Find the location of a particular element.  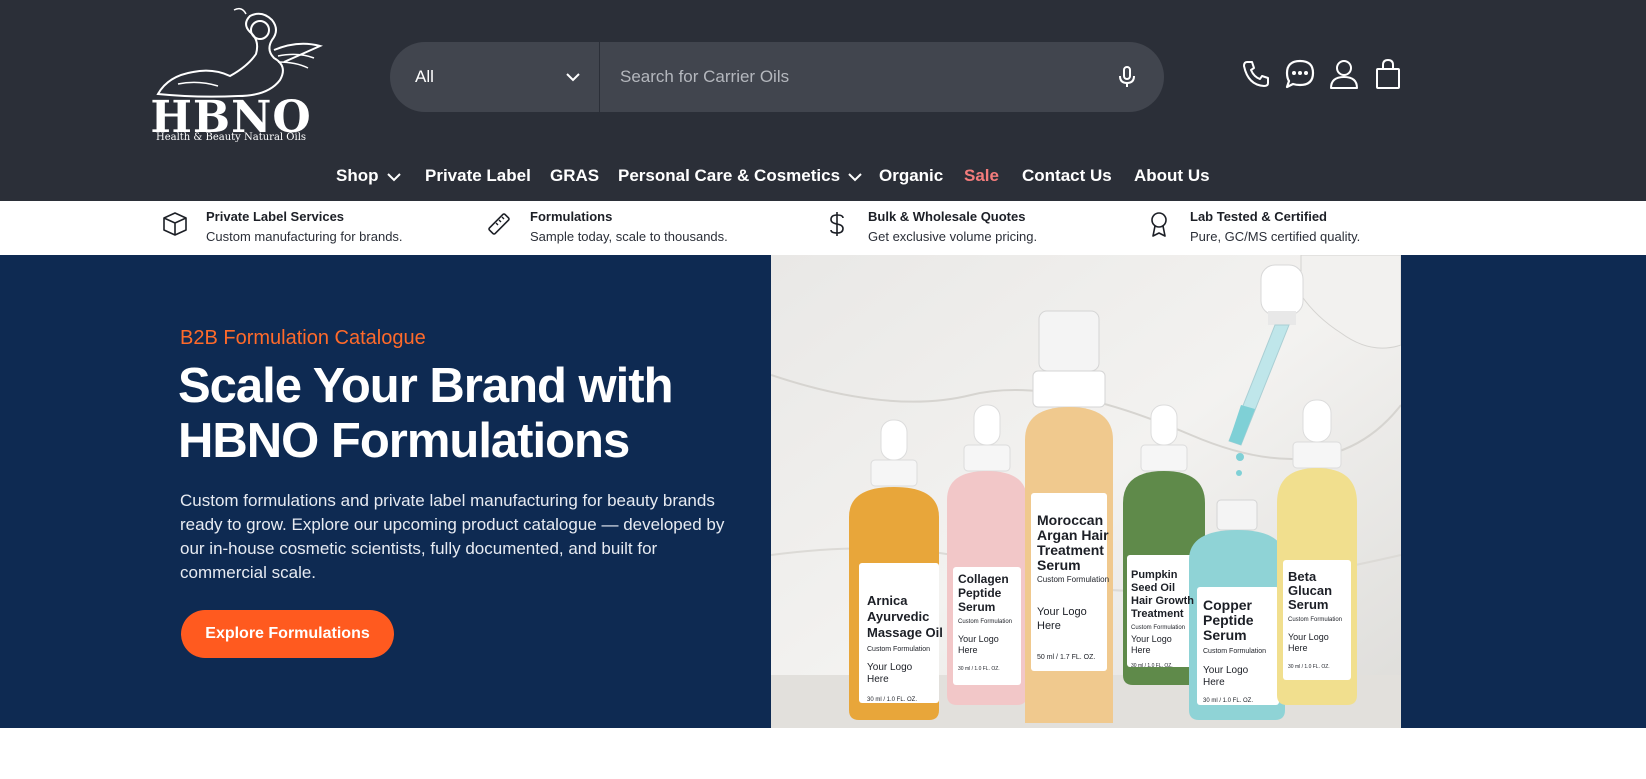

search-category-label: All is located at coordinates (424, 76).